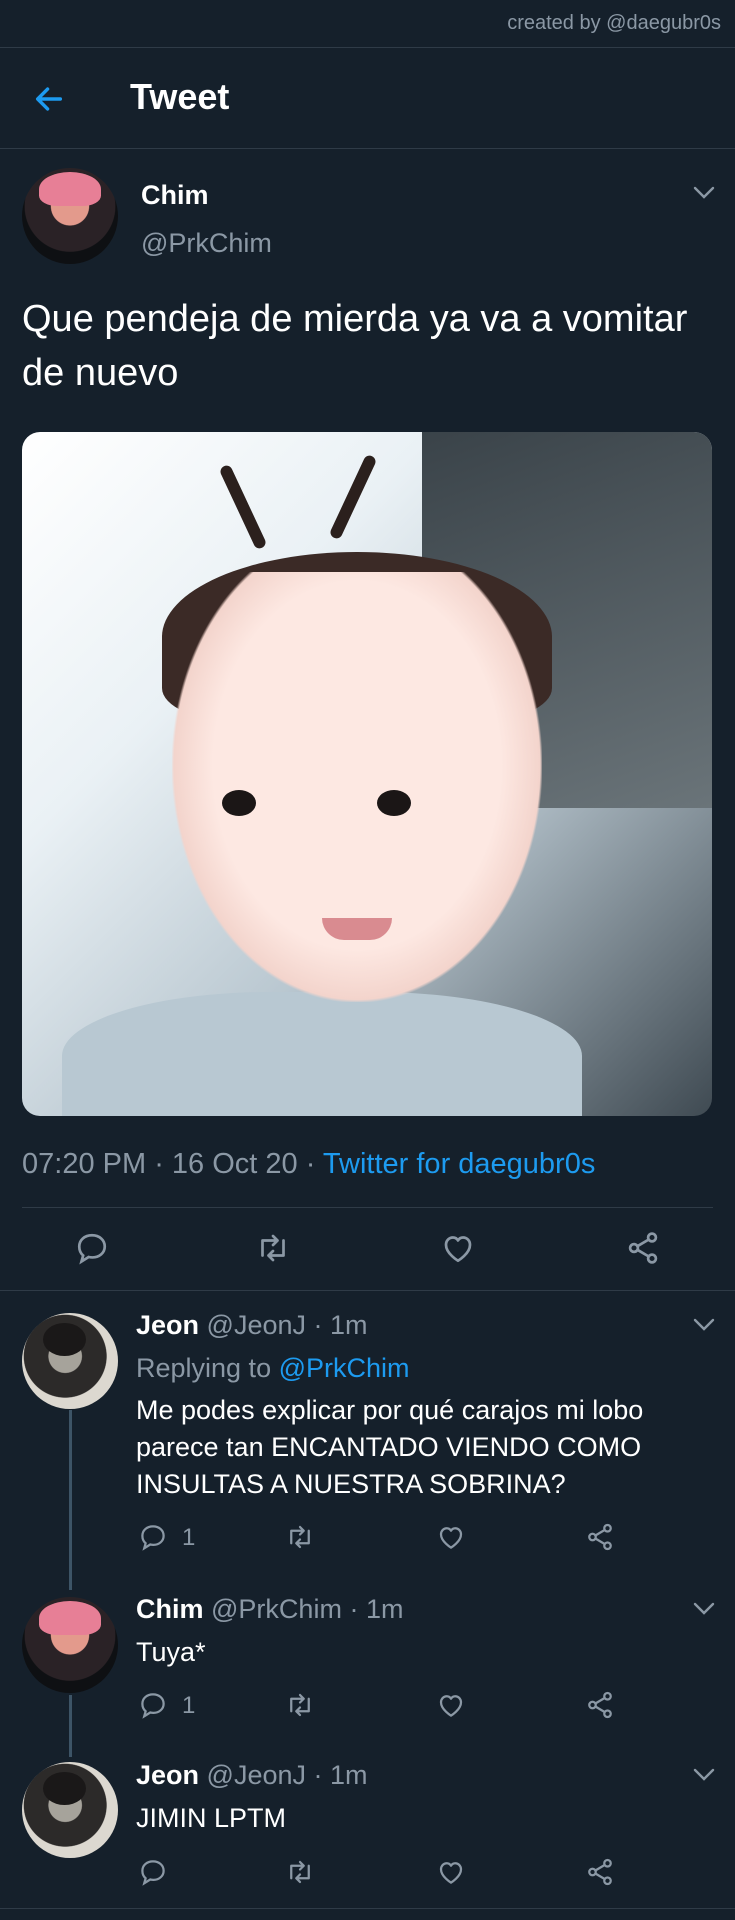  What do you see at coordinates (49, 99) in the screenshot?
I see `arrow-left-icon` at bounding box center [49, 99].